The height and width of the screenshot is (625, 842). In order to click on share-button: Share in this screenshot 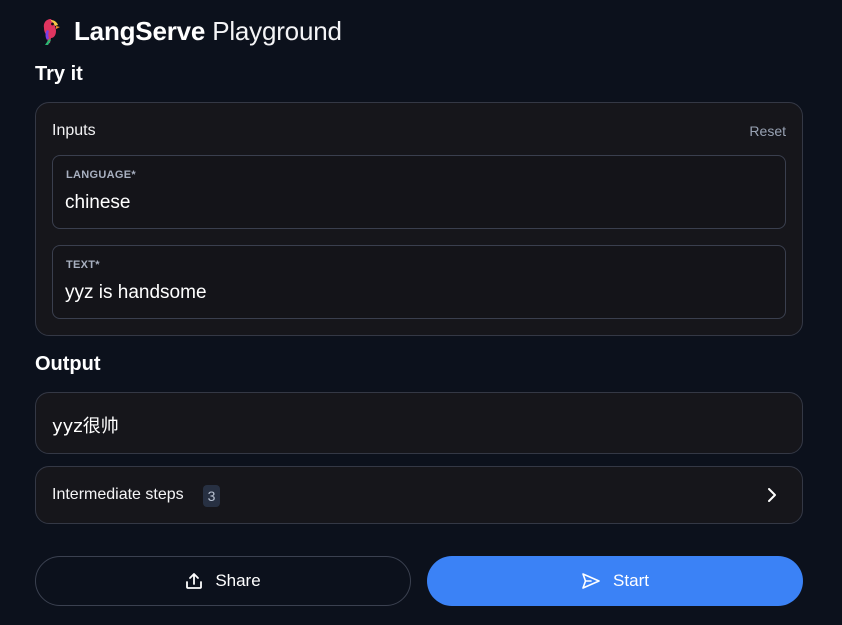, I will do `click(223, 581)`.